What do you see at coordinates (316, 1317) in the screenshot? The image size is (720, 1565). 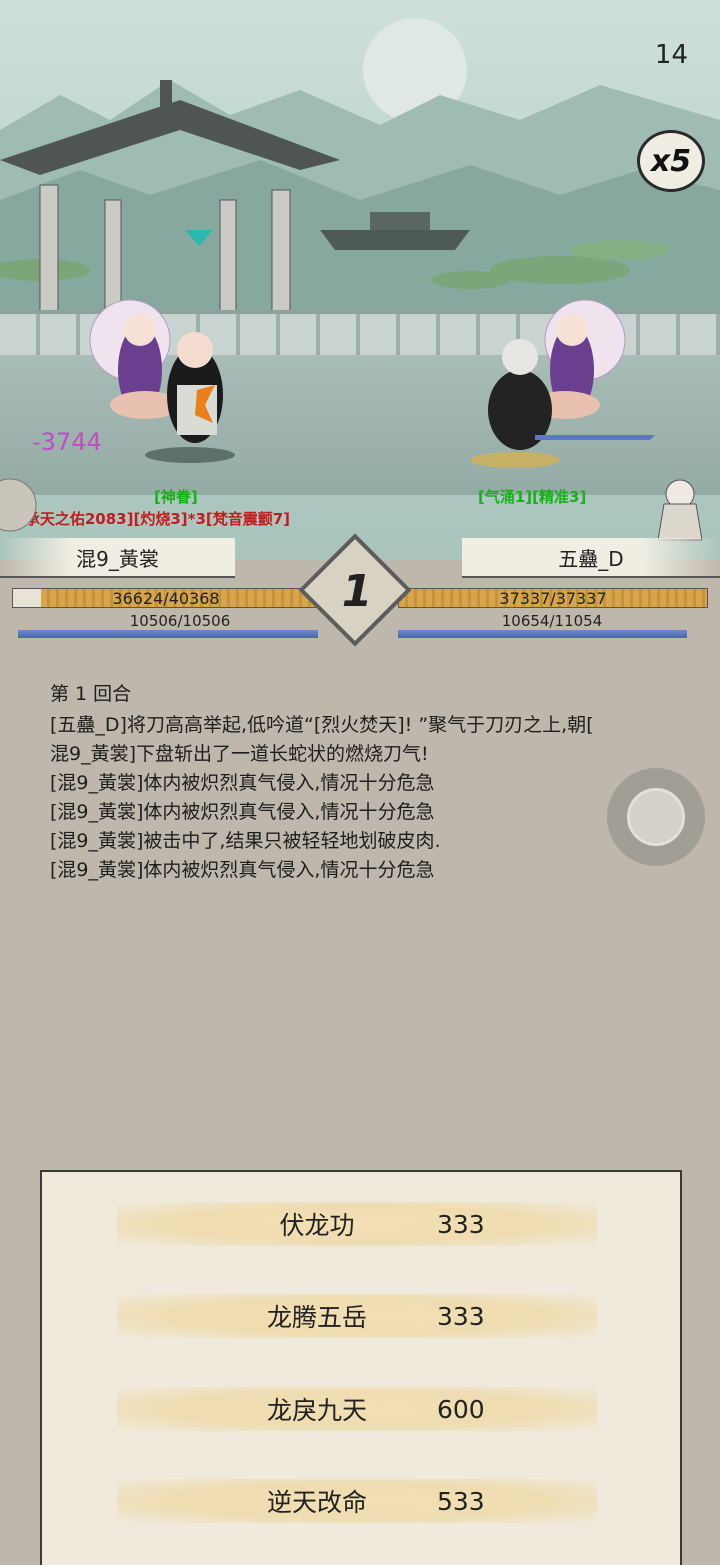 I see `skill-name: 龙腾五岳` at bounding box center [316, 1317].